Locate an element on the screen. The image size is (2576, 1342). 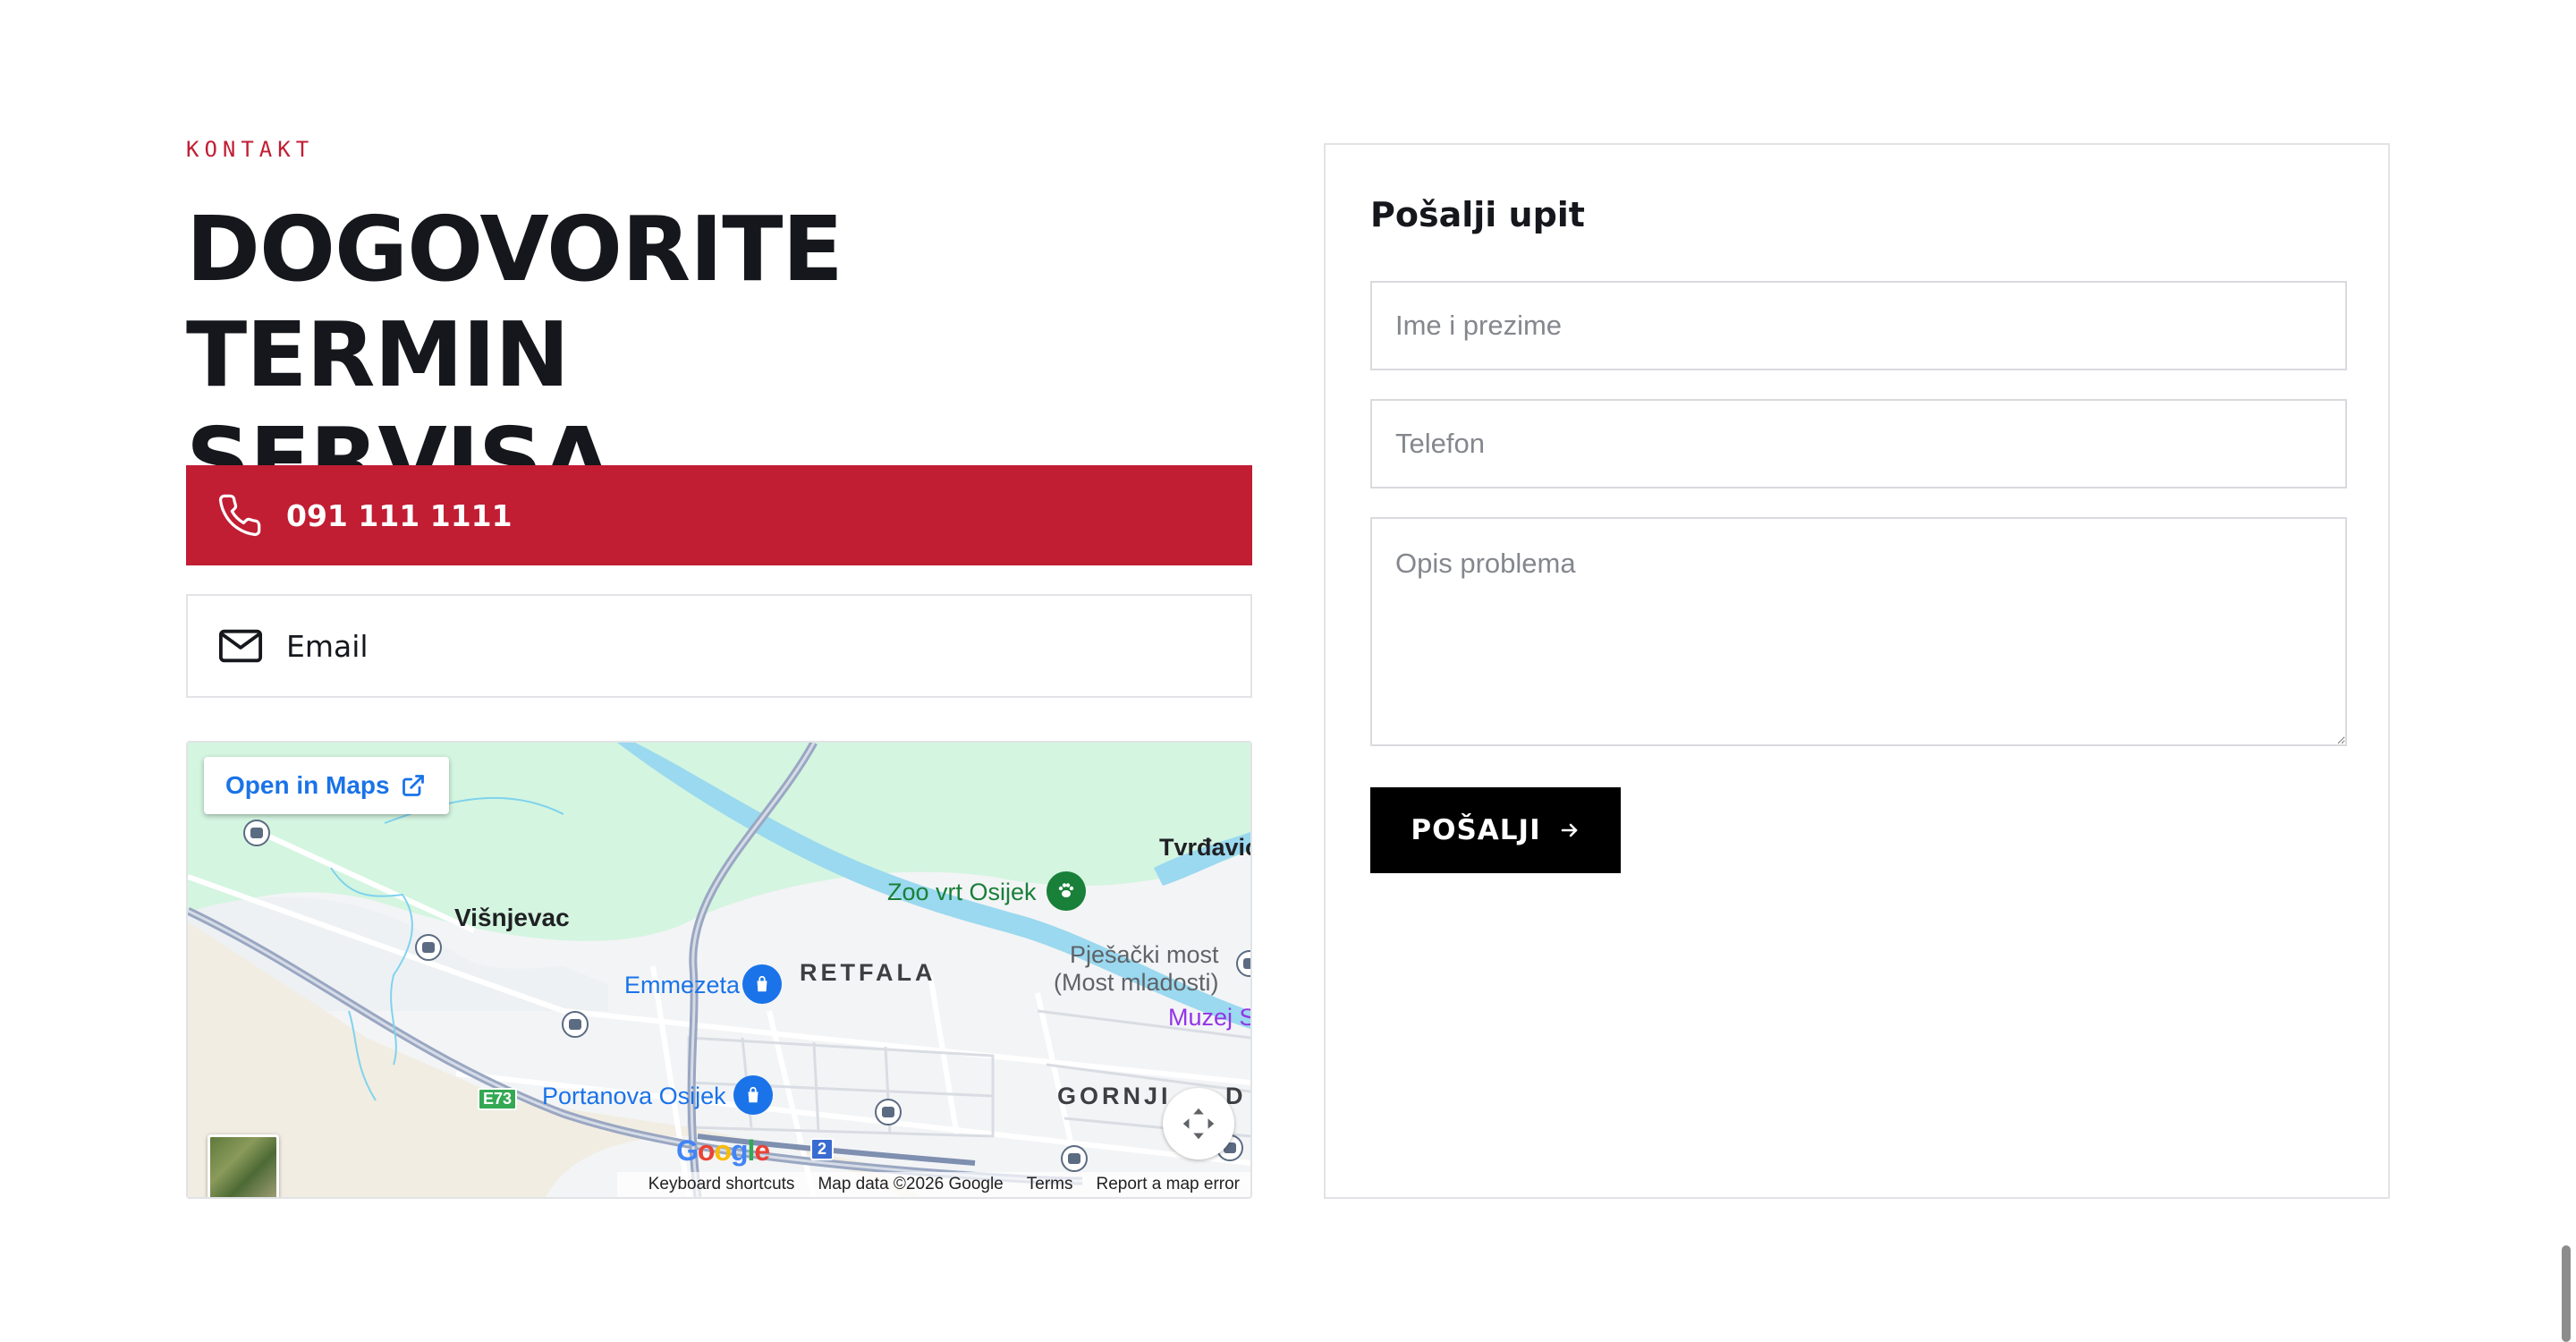
open-in-maps-button: Open in Maps is located at coordinates (326, 786).